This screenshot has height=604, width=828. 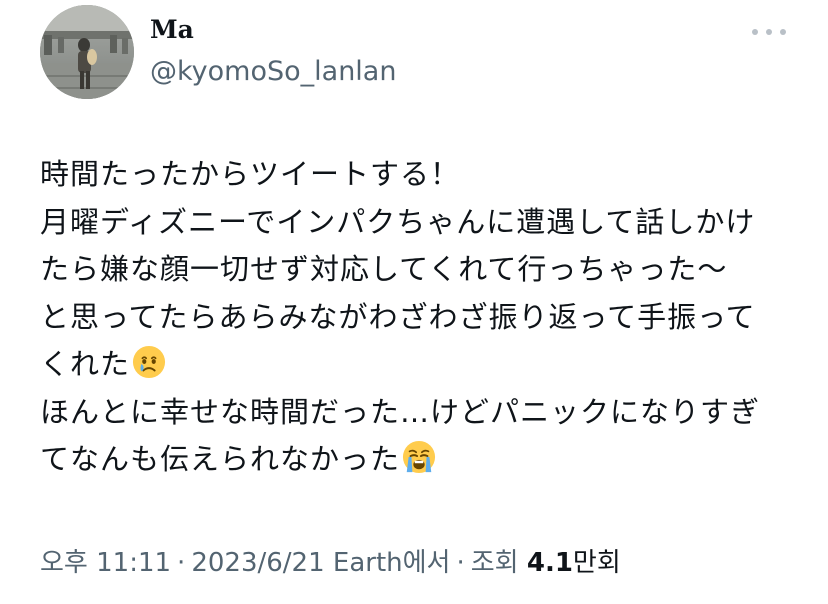 What do you see at coordinates (550, 563) in the screenshot?
I see `views-count: 4.1` at bounding box center [550, 563].